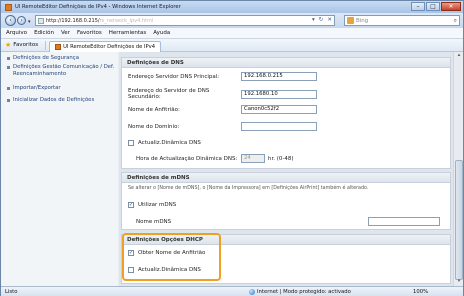  What do you see at coordinates (171, 257) in the screenshot?
I see `highlight-frame` at bounding box center [171, 257].